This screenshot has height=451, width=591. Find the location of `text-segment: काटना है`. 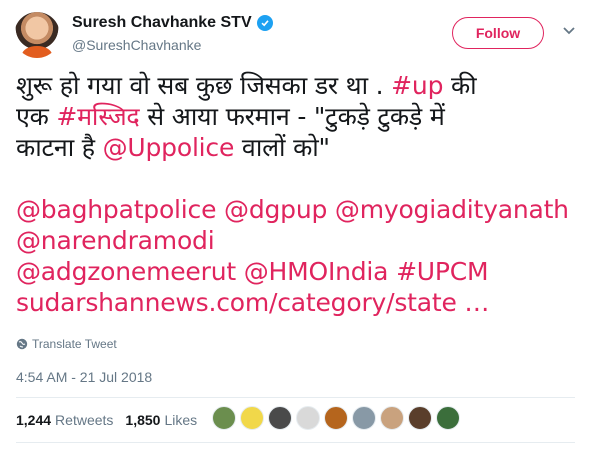

text-segment: काटना है is located at coordinates (59, 147).